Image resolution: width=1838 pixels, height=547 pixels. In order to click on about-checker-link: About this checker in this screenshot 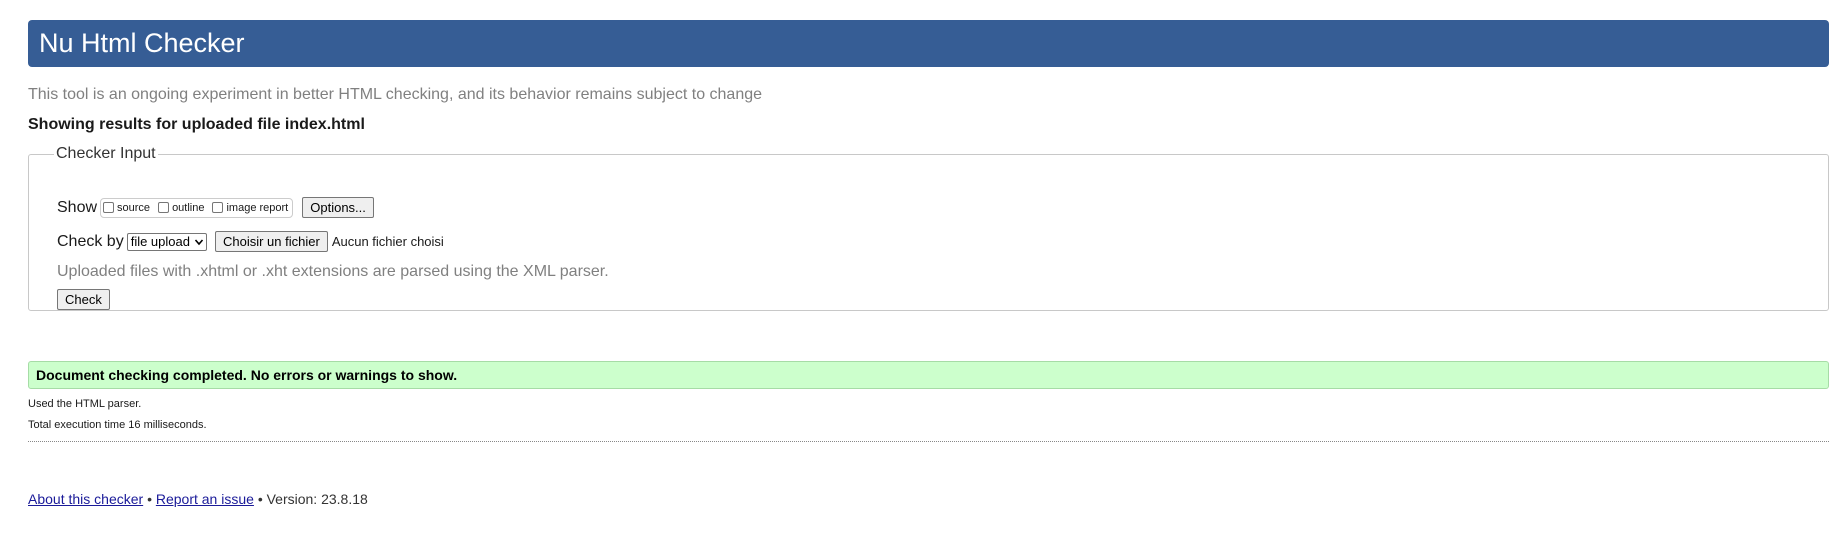, I will do `click(85, 499)`.